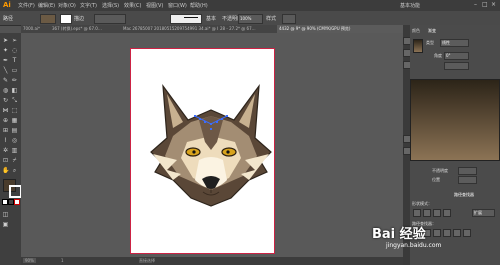 The width and height of the screenshot is (500, 265). What do you see at coordinates (5, 100) in the screenshot?
I see `rotate-icon: ↻` at bounding box center [5, 100].